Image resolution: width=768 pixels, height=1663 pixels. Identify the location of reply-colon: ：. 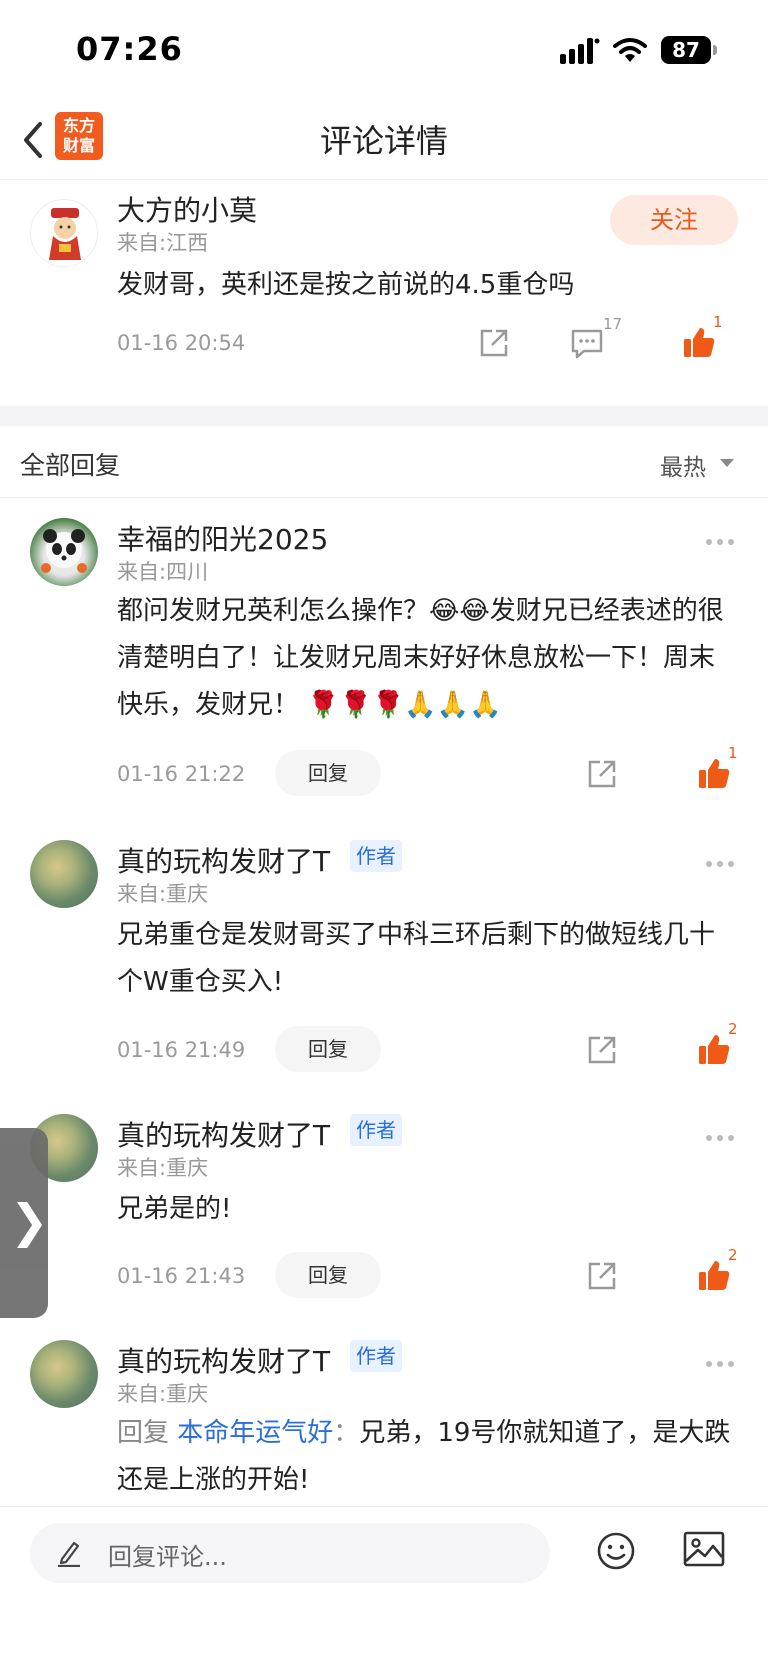
(346, 1433).